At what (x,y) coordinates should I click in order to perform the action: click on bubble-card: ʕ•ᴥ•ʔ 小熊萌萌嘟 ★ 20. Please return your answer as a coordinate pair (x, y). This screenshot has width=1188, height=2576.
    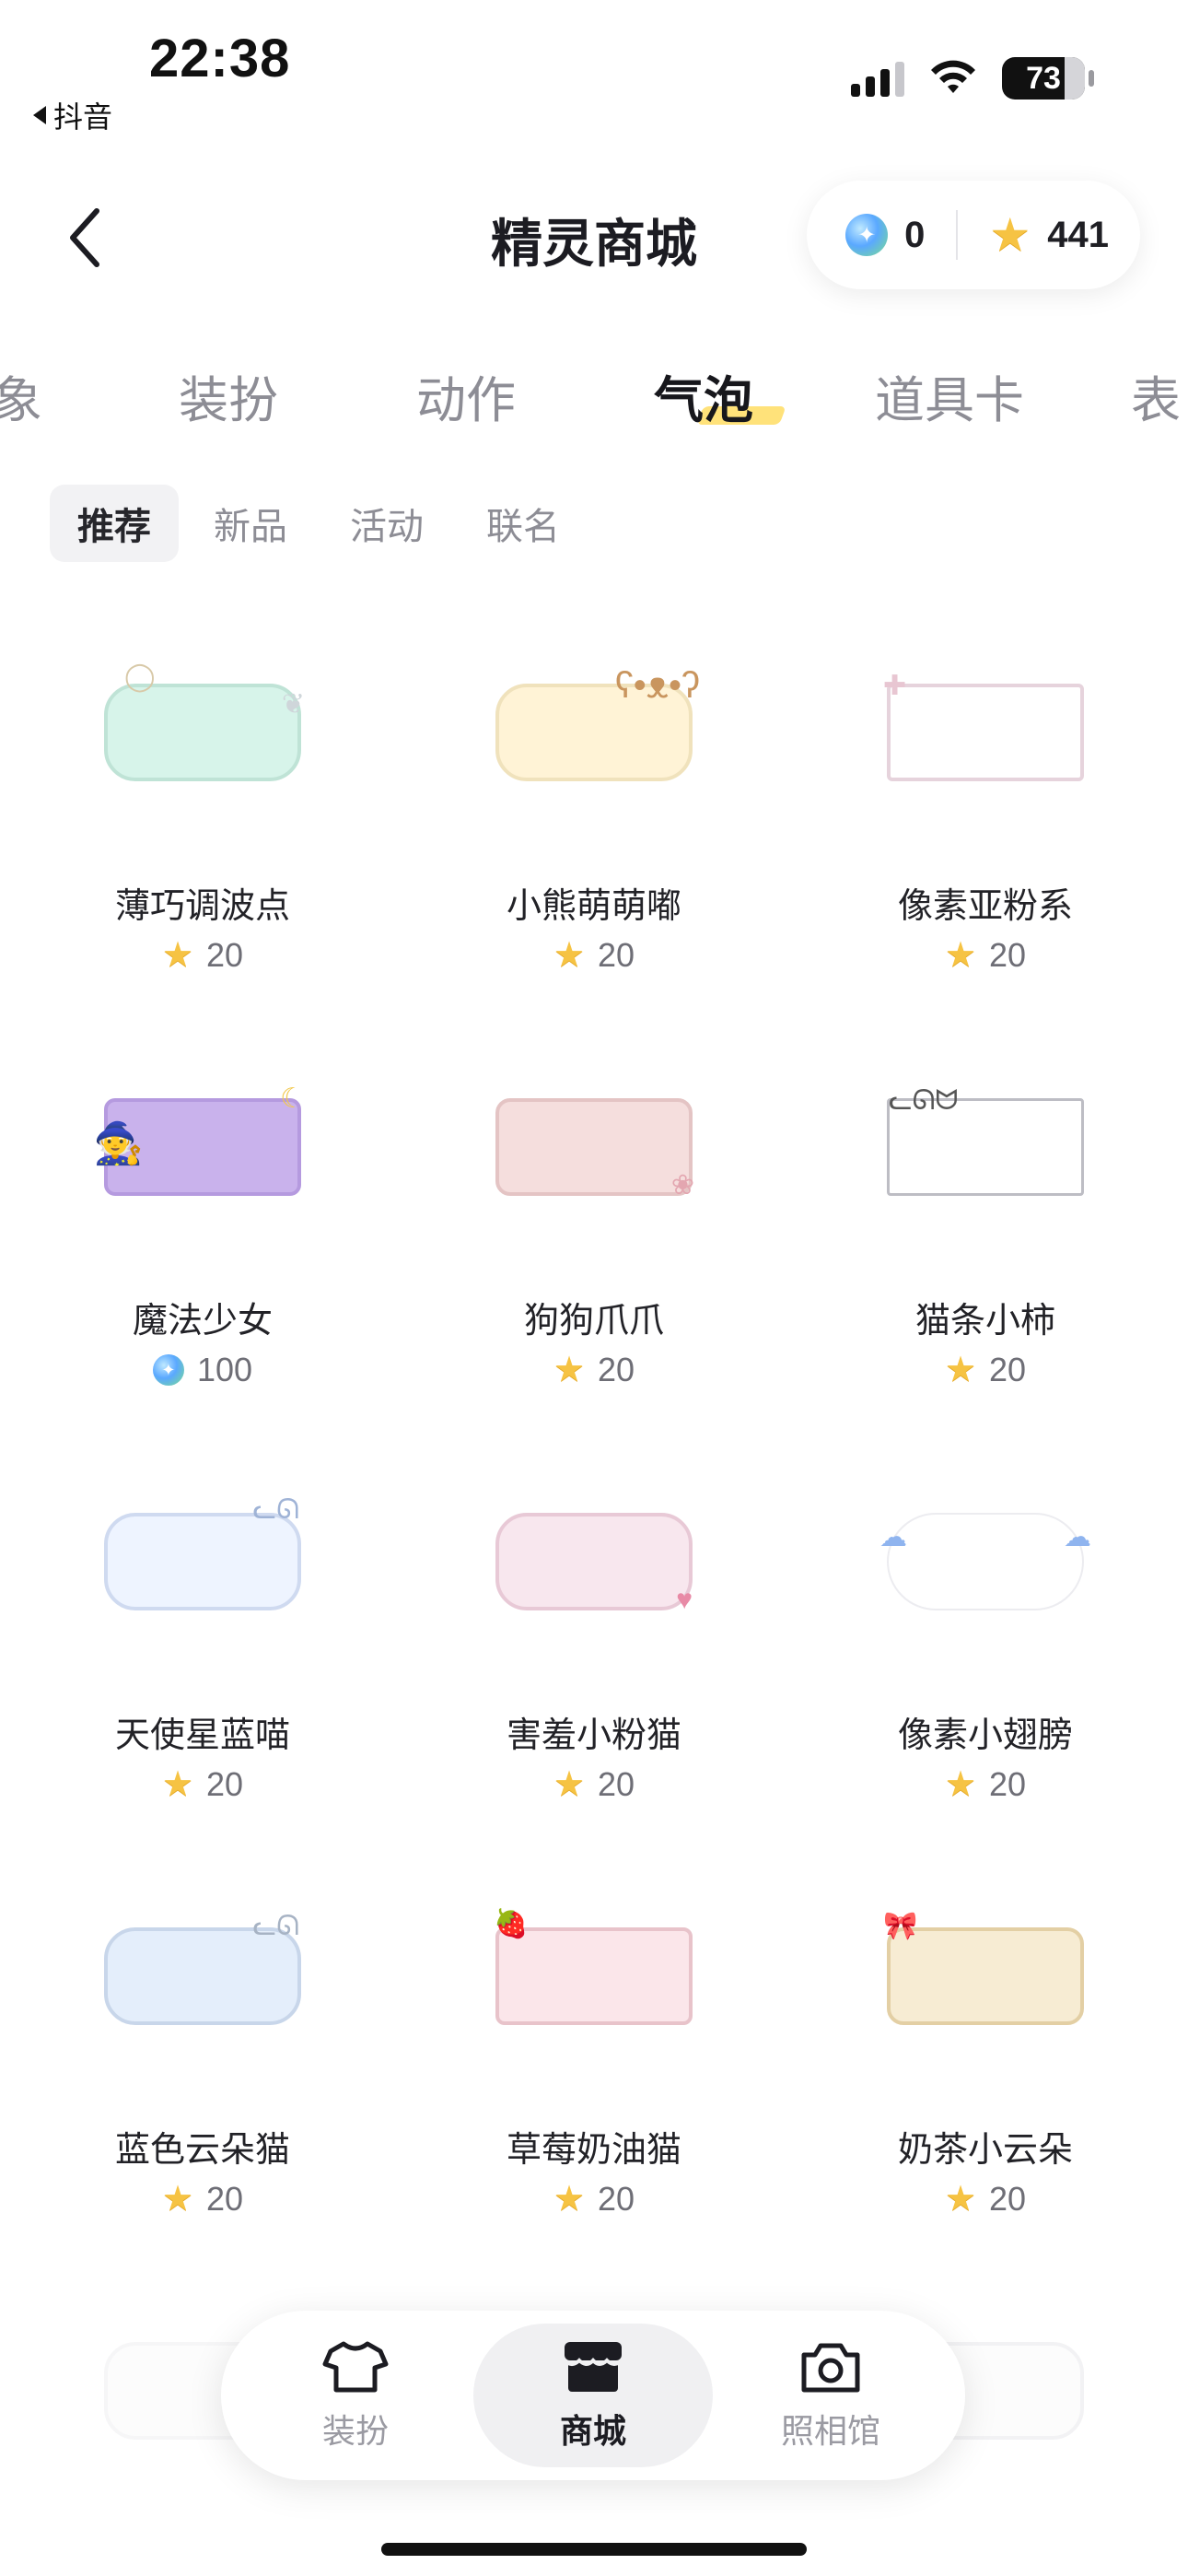
    Looking at the image, I should click on (594, 824).